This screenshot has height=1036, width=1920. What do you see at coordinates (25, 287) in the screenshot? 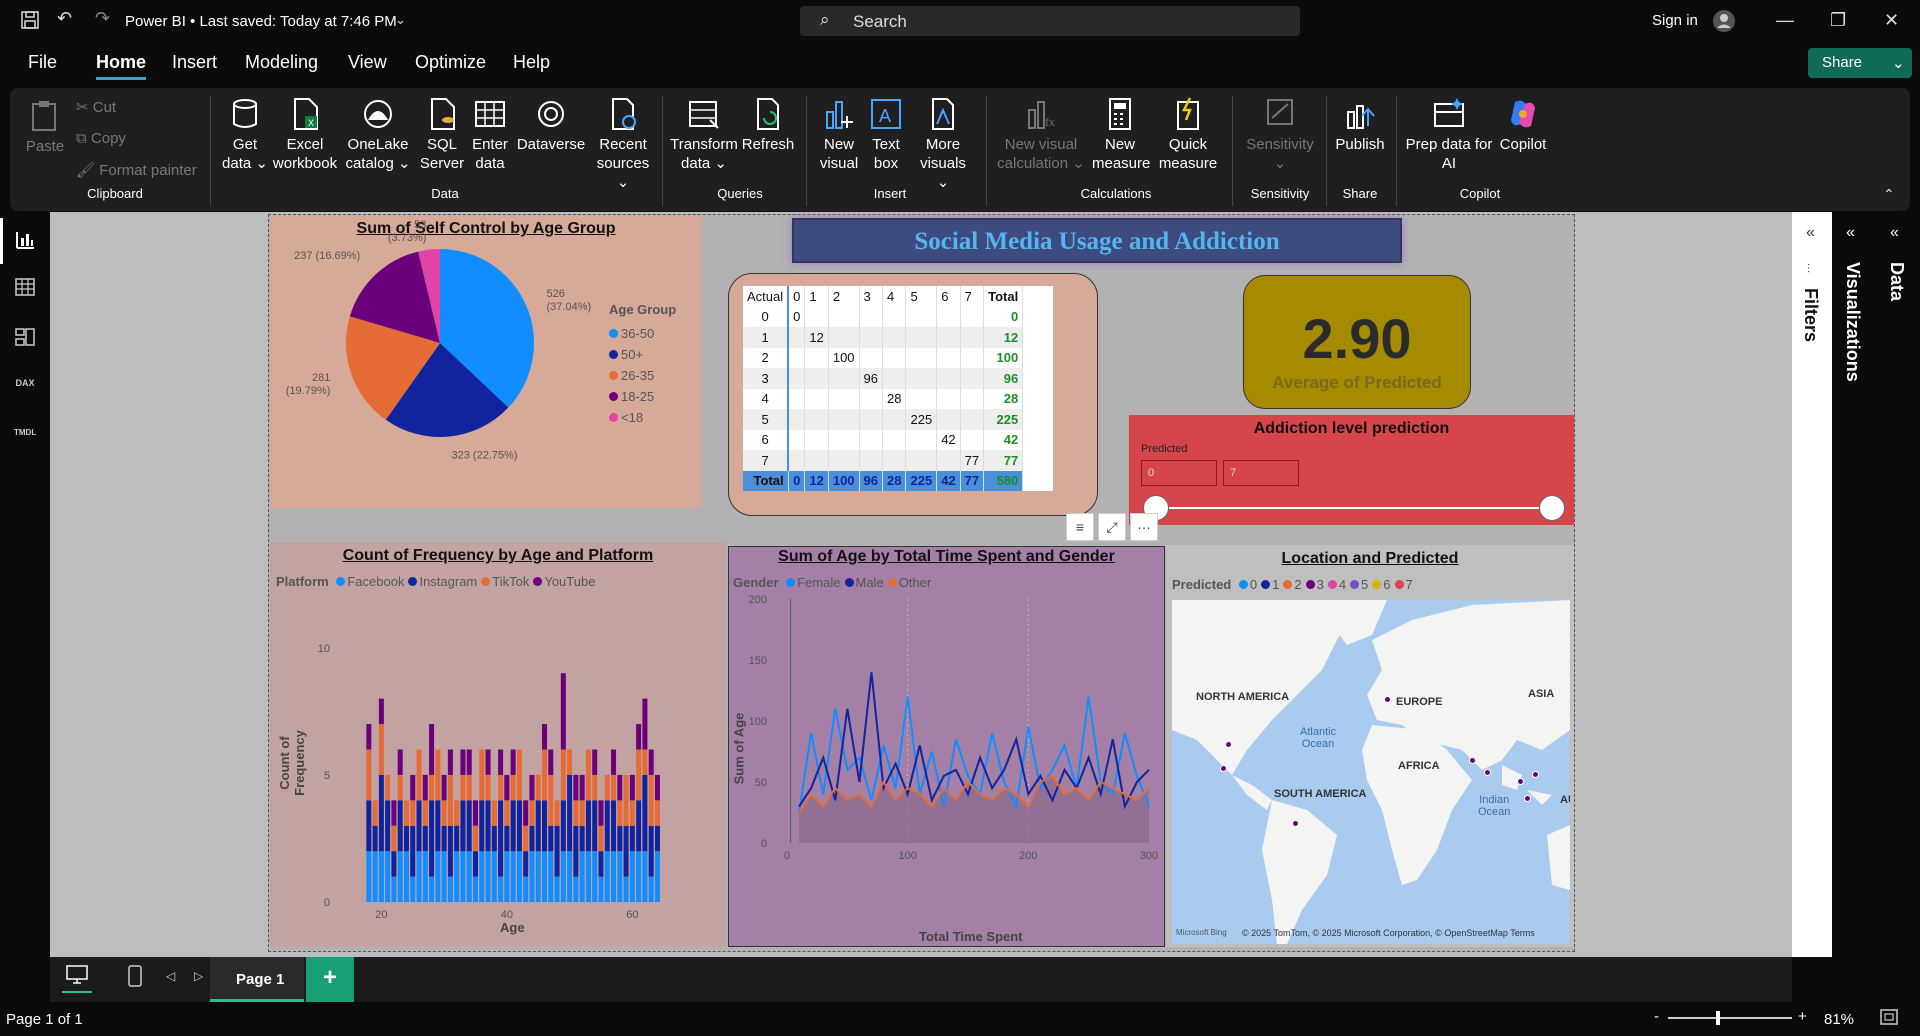
I see `table-view-icon` at bounding box center [25, 287].